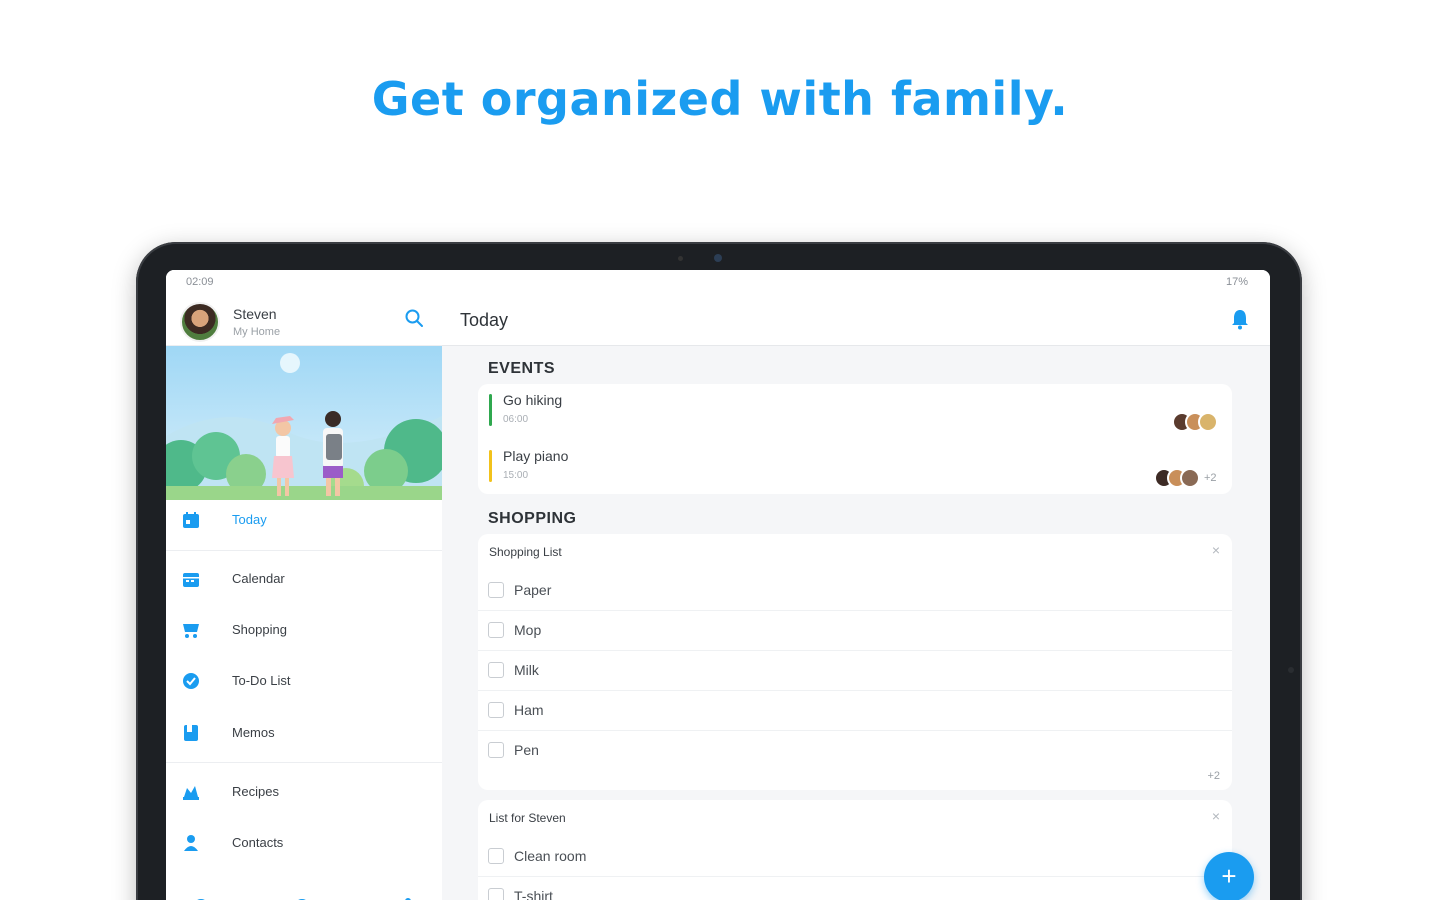 This screenshot has height=900, width=1440. Describe the element at coordinates (527, 818) in the screenshot. I see `list-name: List for Steven` at that location.